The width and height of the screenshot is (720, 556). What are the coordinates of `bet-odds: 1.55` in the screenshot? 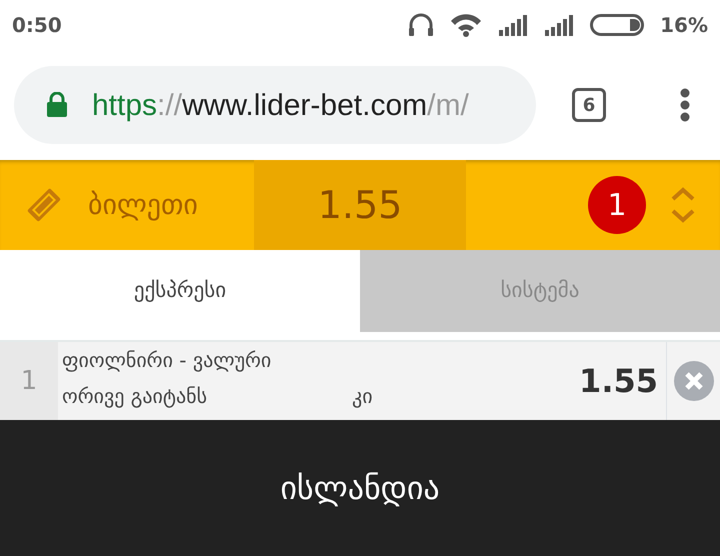 It's located at (619, 381).